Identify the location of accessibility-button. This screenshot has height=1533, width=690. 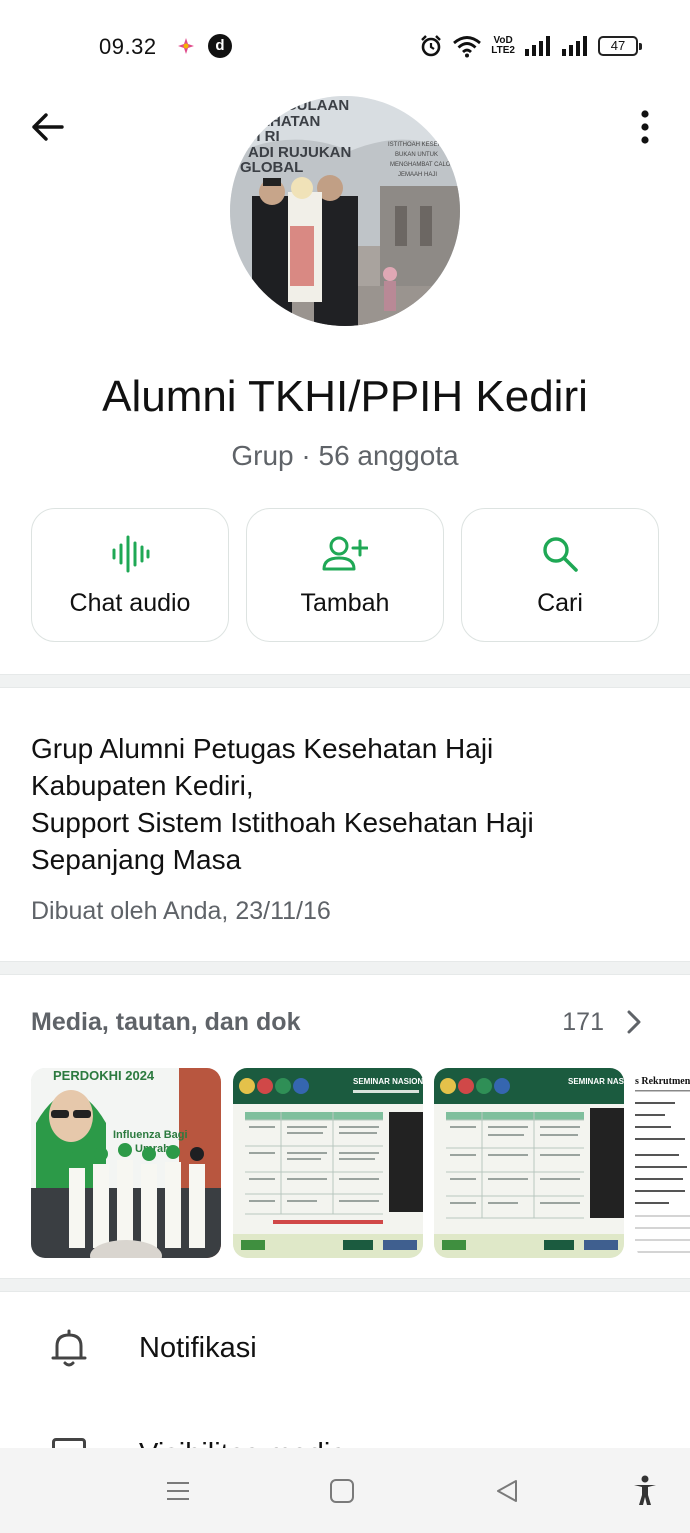
(645, 1491).